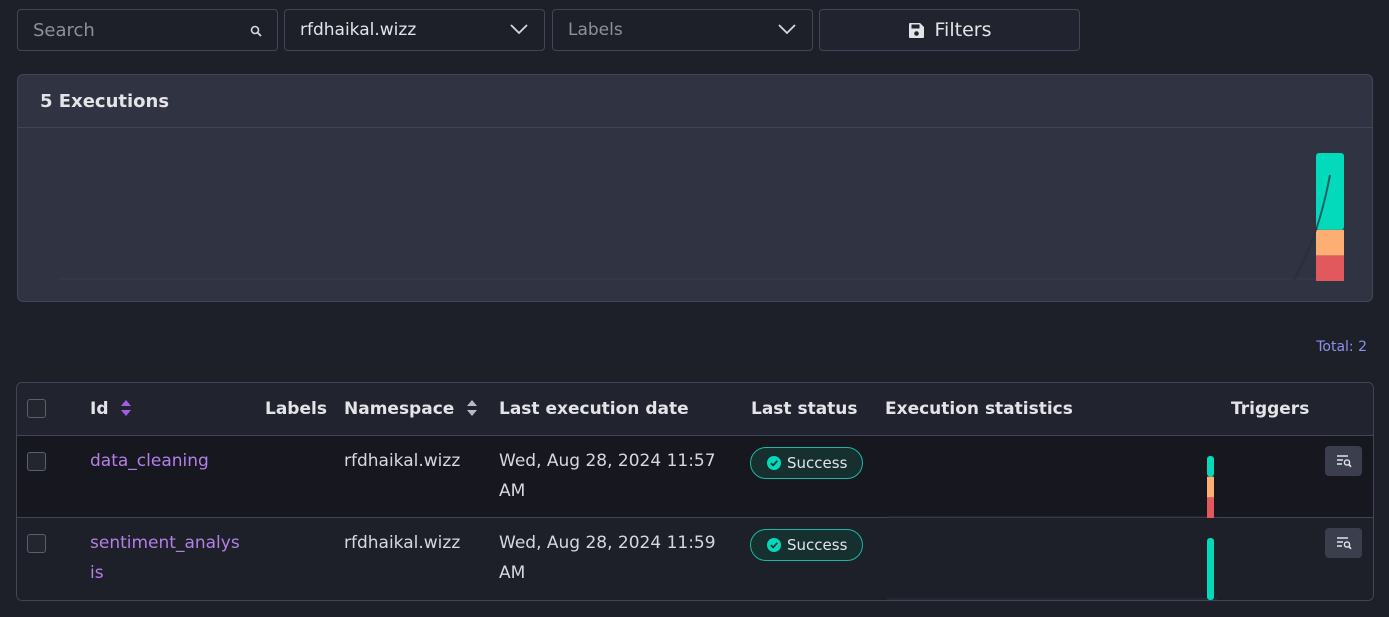  Describe the element at coordinates (607, 461) in the screenshot. I see `date-line-1: Wed, Aug 28, 2024 11:57` at that location.